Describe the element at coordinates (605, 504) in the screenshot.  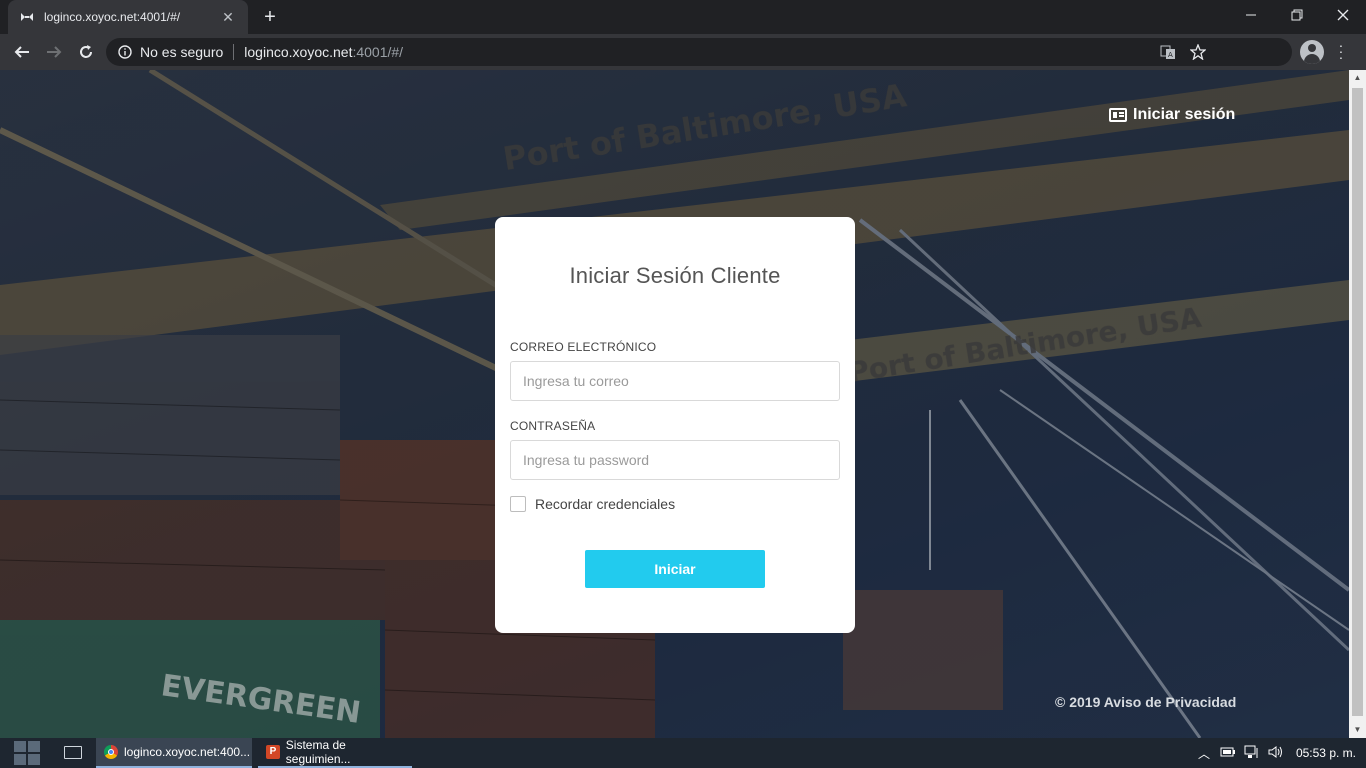
I see `remember-label: Recordar credenciales` at that location.